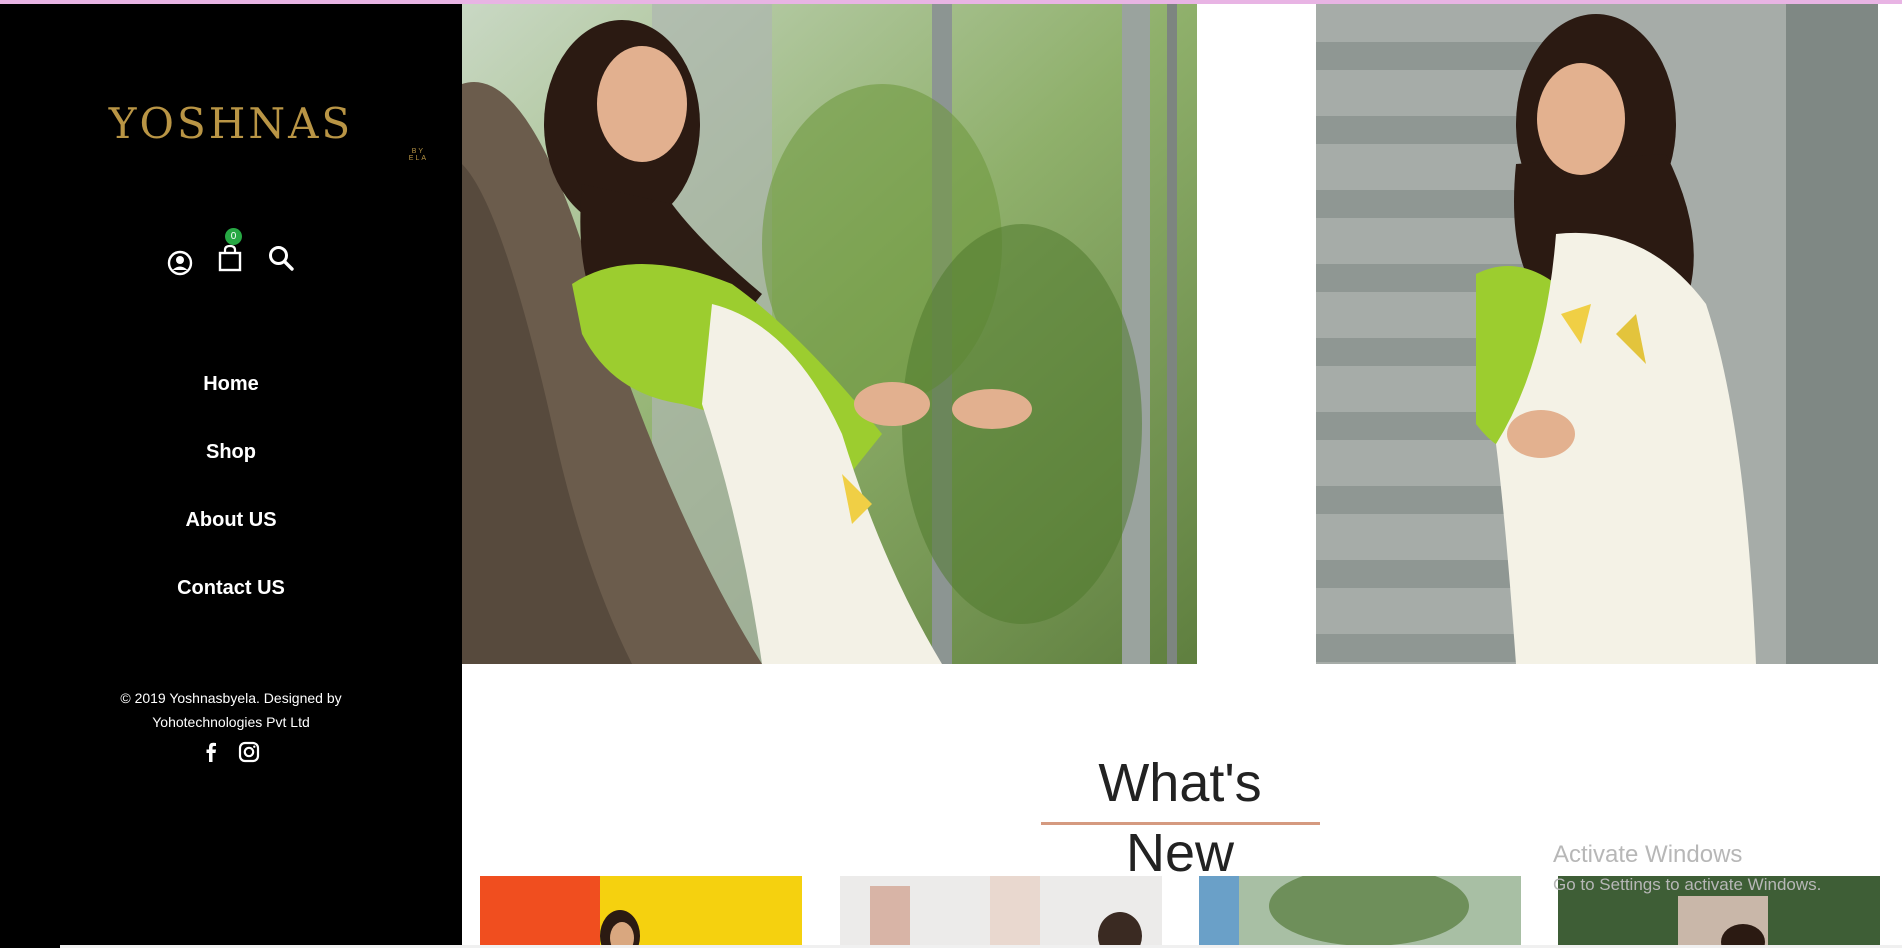 The height and width of the screenshot is (948, 1902). What do you see at coordinates (231, 753) in the screenshot?
I see `social-links` at bounding box center [231, 753].